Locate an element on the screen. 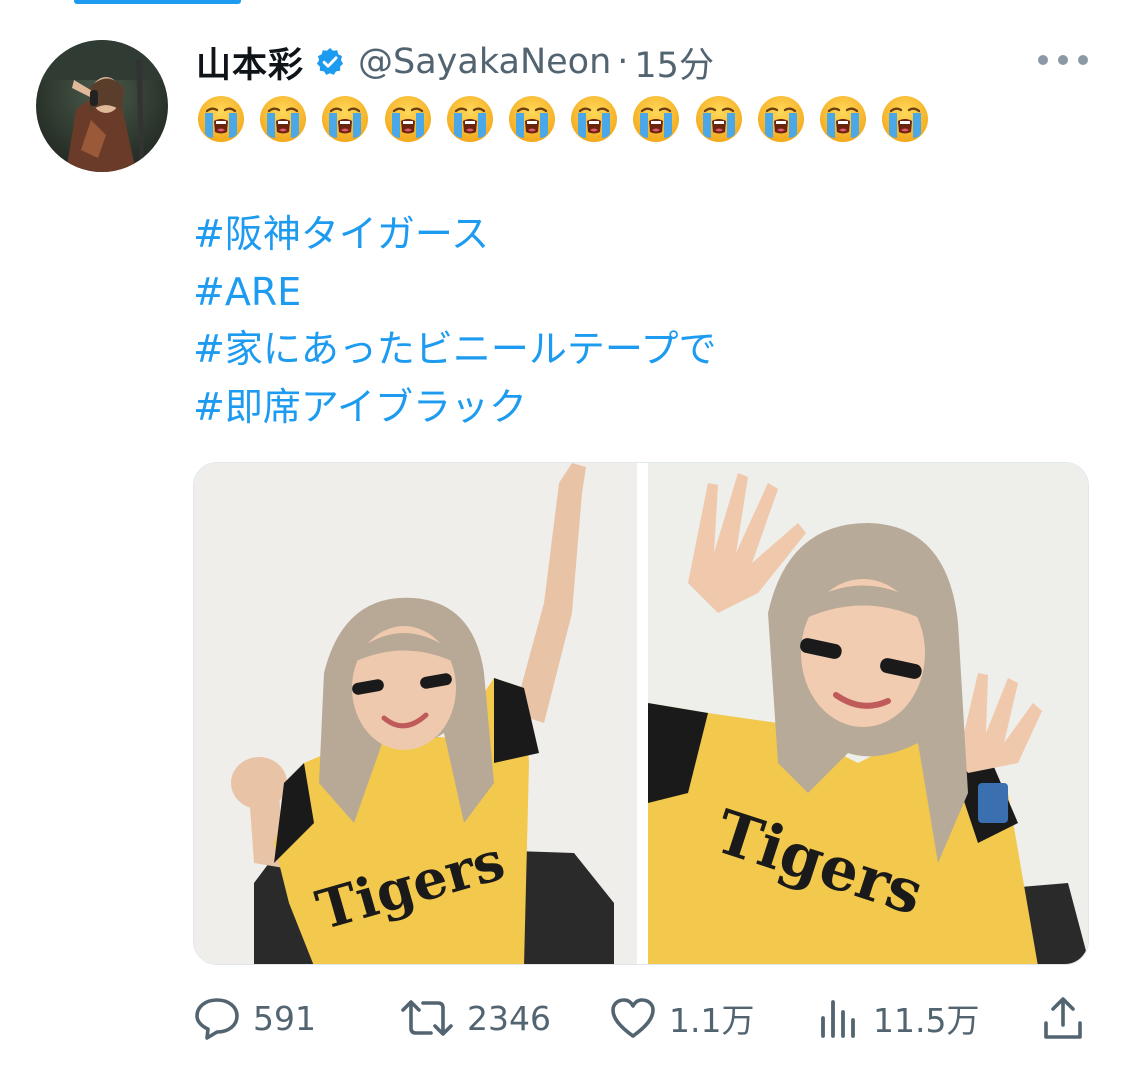  tweet-hashtags: #阪神タイガース #ARE #家にあったビニールテープで #即席アイブラック is located at coordinates (455, 321).